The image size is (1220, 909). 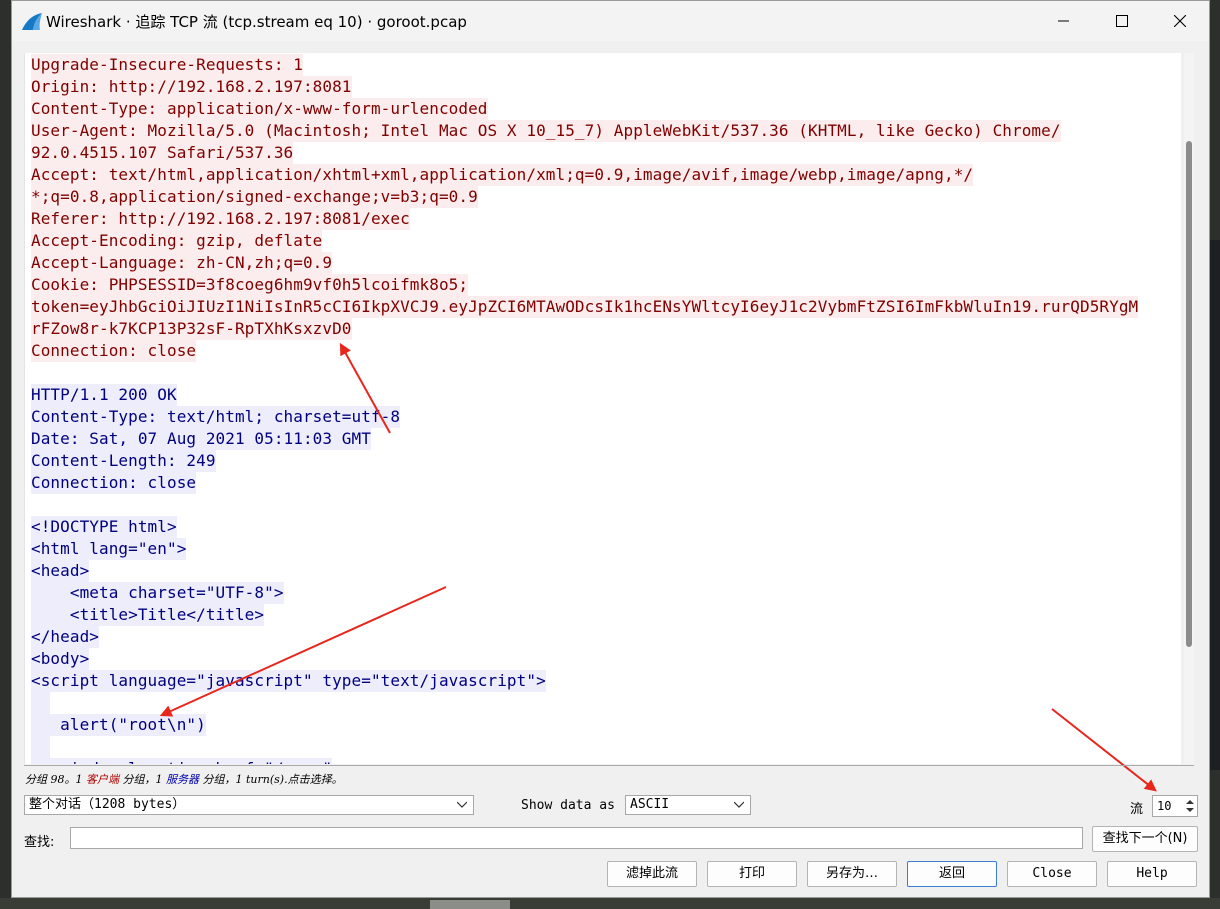 What do you see at coordinates (177, 241) in the screenshot?
I see `client-text-segment: Accept-Encoding: gzip, deflate` at bounding box center [177, 241].